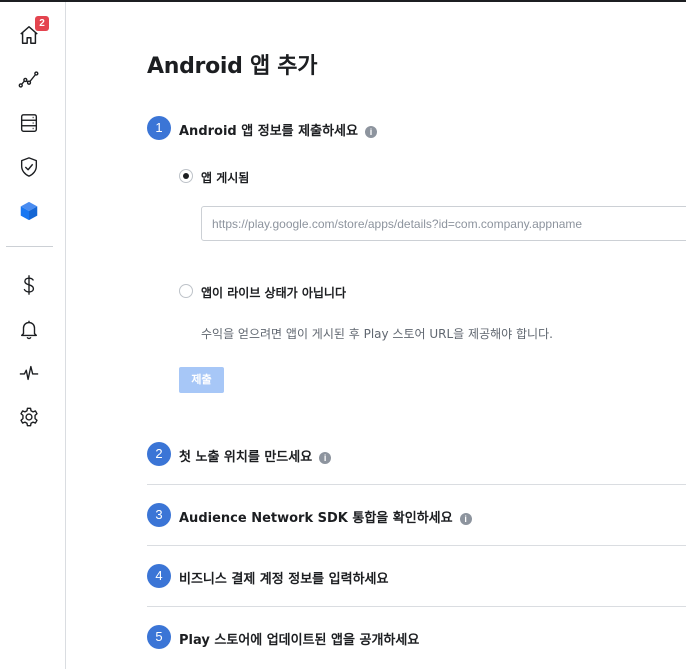 This screenshot has width=686, height=669. Describe the element at coordinates (283, 577) in the screenshot. I see `step-4-title: 비즈니스 결제 계정 정보를 입력하세요` at that location.